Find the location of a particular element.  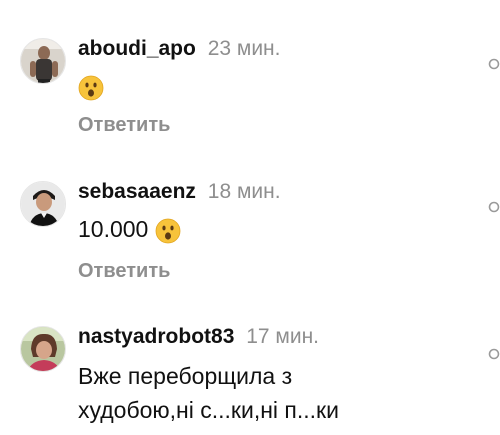

username-link: nastyadrobot83 is located at coordinates (156, 336).